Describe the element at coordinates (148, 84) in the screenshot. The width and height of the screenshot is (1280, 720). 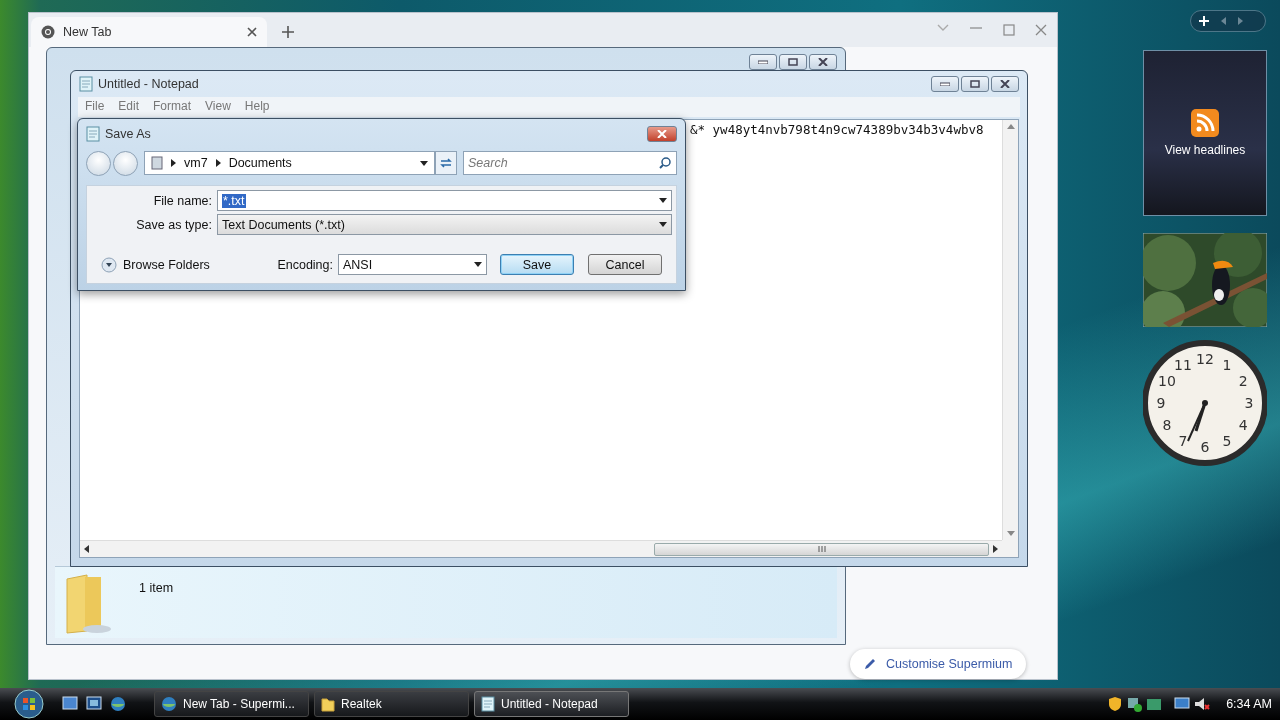
I see `window-title: Untitled - Notepad` at that location.